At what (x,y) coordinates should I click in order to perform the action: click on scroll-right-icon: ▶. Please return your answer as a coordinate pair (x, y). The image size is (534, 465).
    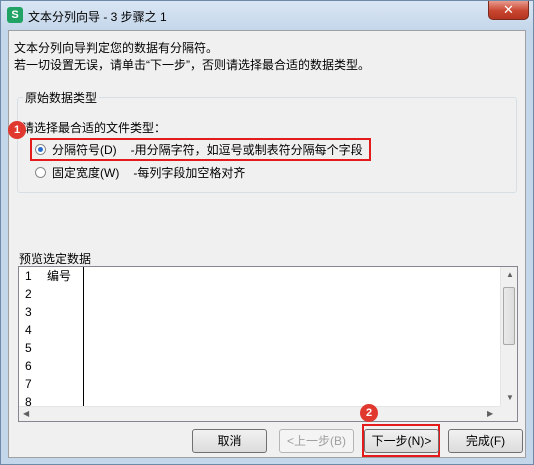
    Looking at the image, I should click on (490, 413).